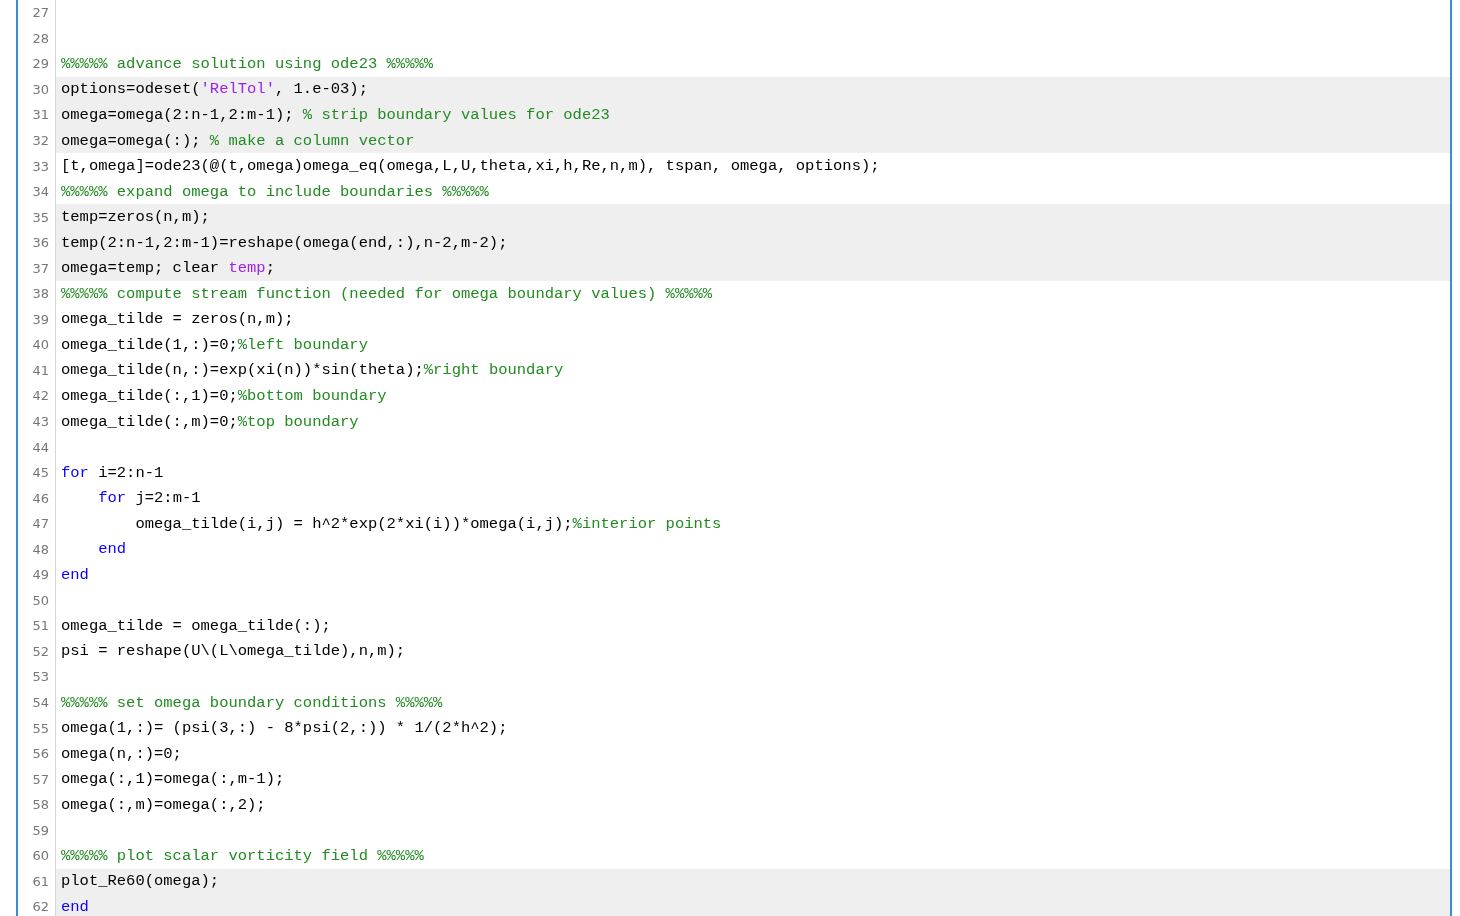 The image size is (1460, 916). What do you see at coordinates (37, 905) in the screenshot?
I see `line-number: 62` at bounding box center [37, 905].